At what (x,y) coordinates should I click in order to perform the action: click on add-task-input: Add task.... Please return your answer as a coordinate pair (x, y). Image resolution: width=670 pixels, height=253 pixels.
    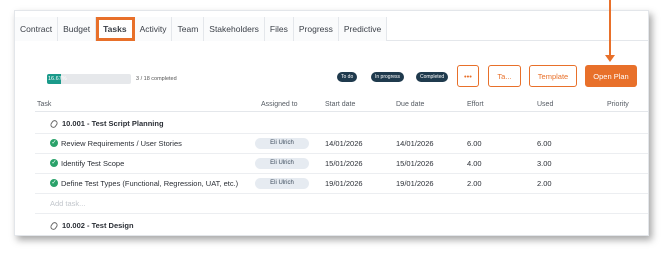
    Looking at the image, I should click on (67, 203).